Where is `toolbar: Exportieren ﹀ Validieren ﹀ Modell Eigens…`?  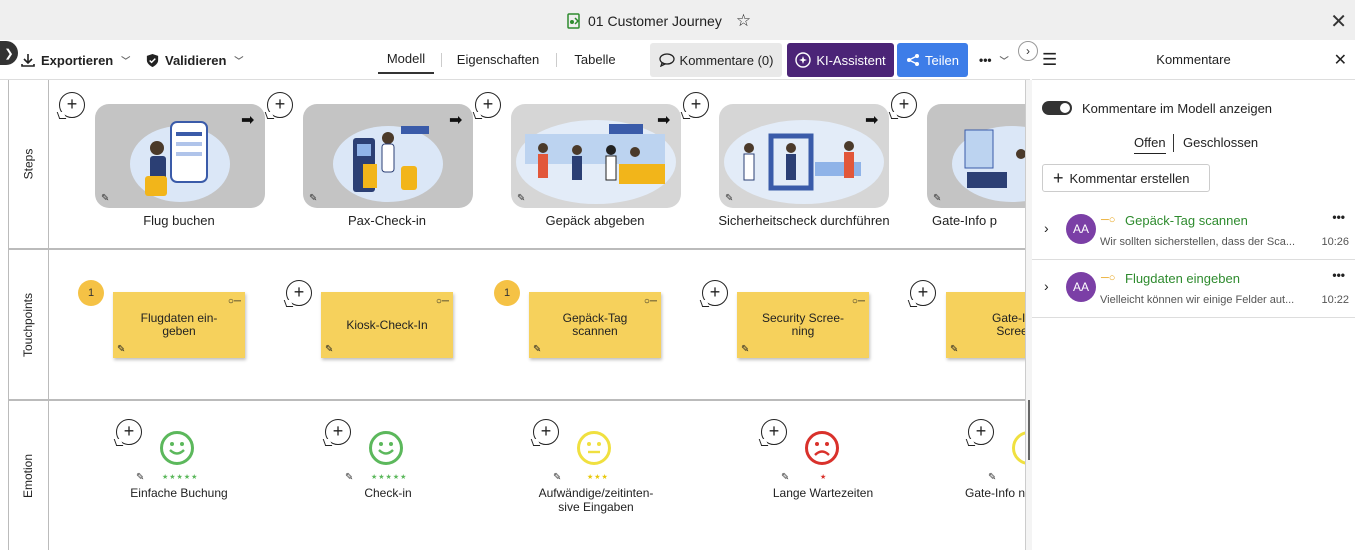 toolbar: Exportieren ﹀ Validieren ﹀ Modell Eigens… is located at coordinates (515, 60).